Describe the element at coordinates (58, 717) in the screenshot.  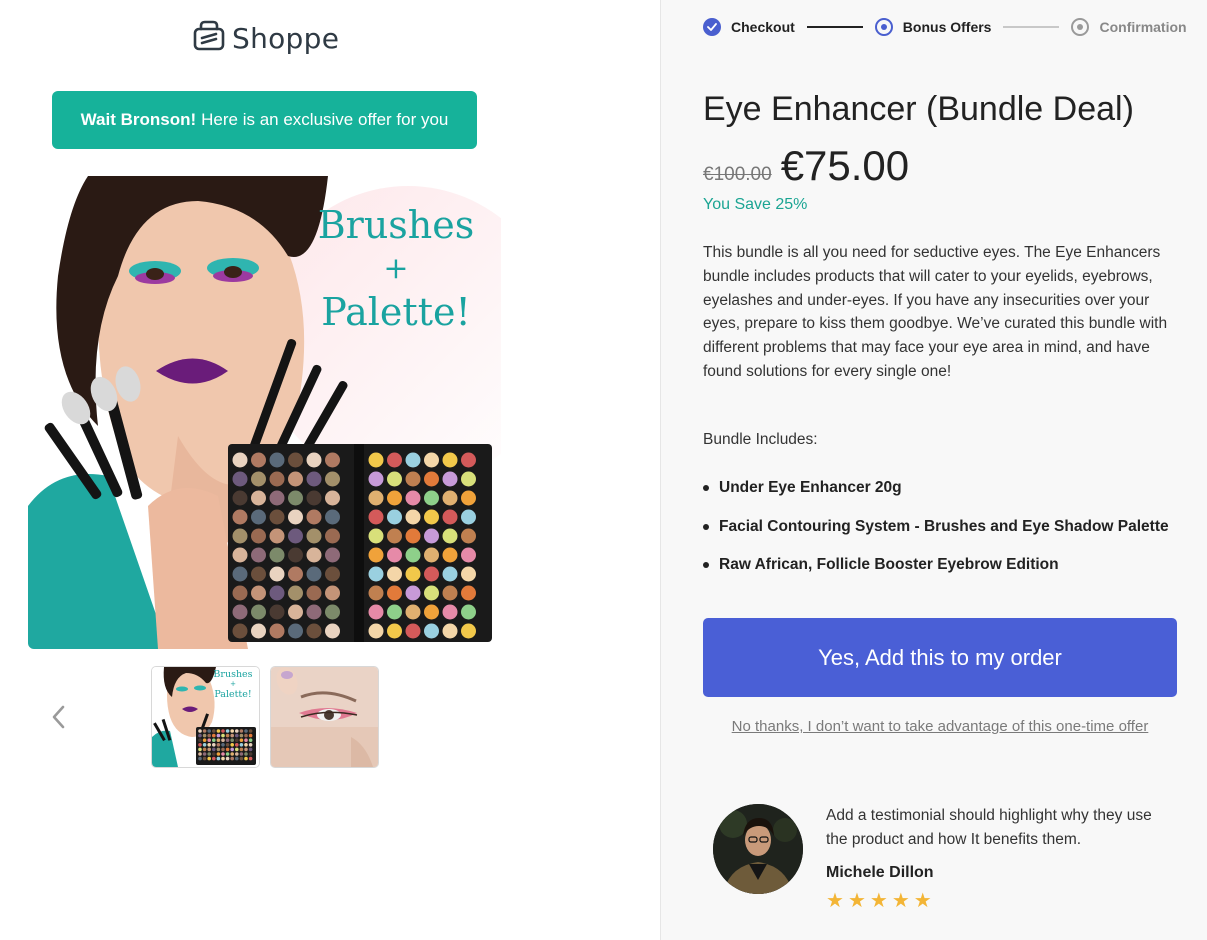
I see `gallery-prev-button` at that location.